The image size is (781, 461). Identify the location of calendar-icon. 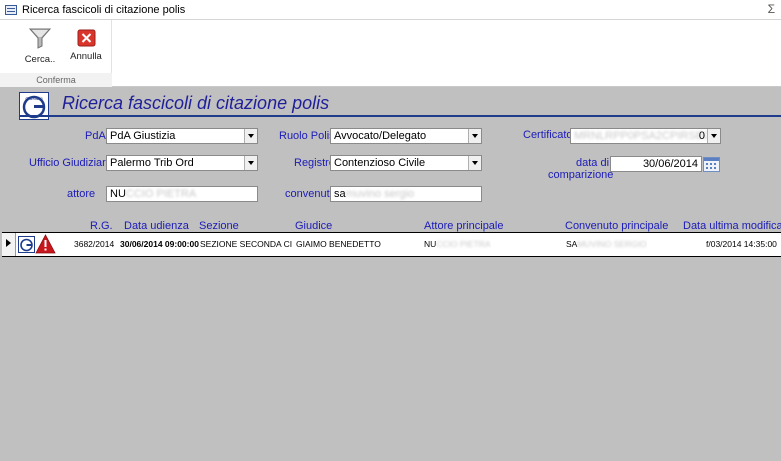
(711, 164).